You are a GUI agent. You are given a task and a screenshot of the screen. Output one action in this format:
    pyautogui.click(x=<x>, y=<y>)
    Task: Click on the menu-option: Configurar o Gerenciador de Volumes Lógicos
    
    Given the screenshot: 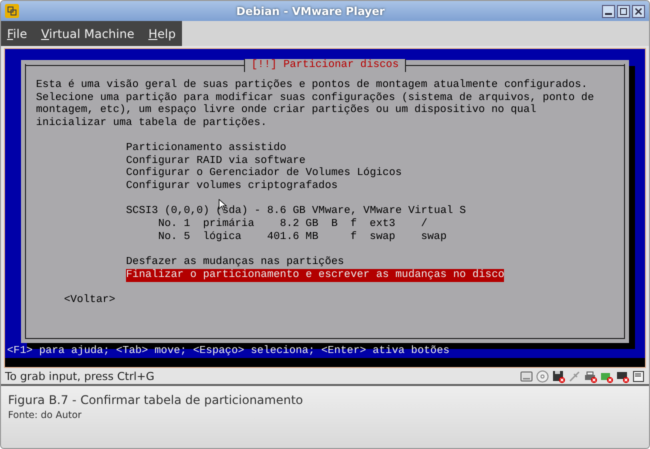 What is the action you would take?
    pyautogui.click(x=264, y=173)
    